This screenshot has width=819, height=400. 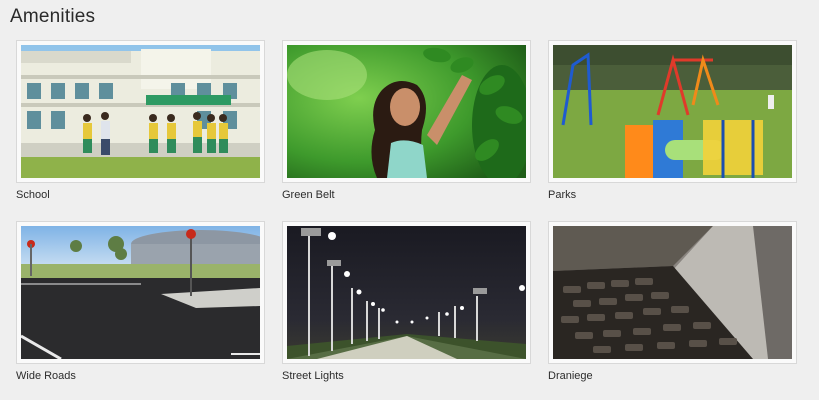 I want to click on amenity-card-draniege: Draniege, so click(x=672, y=301).